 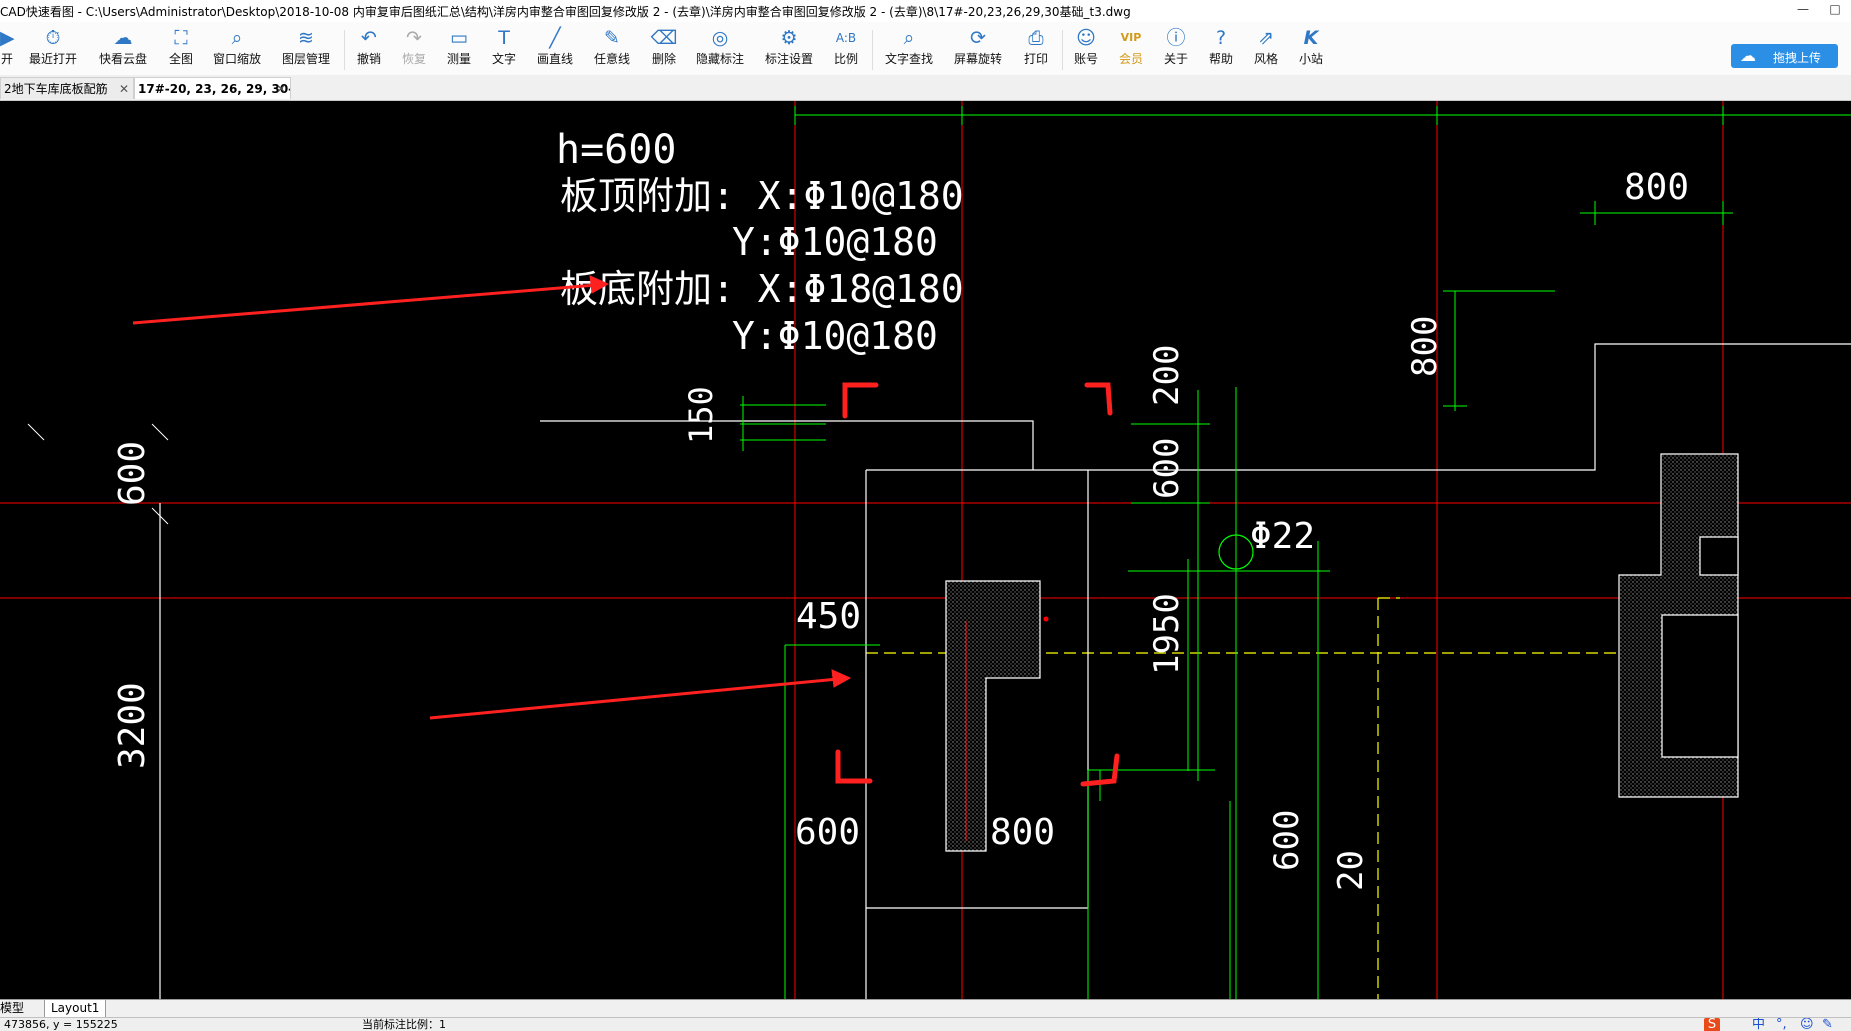 What do you see at coordinates (1827, 1024) in the screenshot?
I see `ime-tool-icon: ✎` at bounding box center [1827, 1024].